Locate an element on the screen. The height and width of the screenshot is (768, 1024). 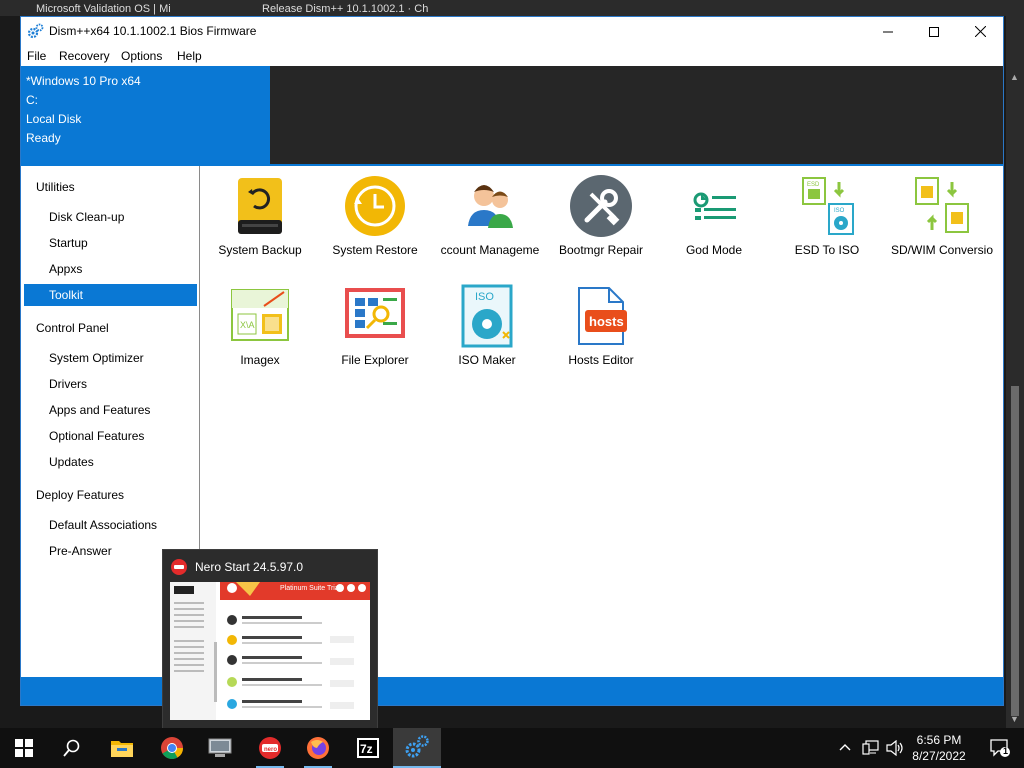
svg-text: ESD is located at coordinates (813, 185).